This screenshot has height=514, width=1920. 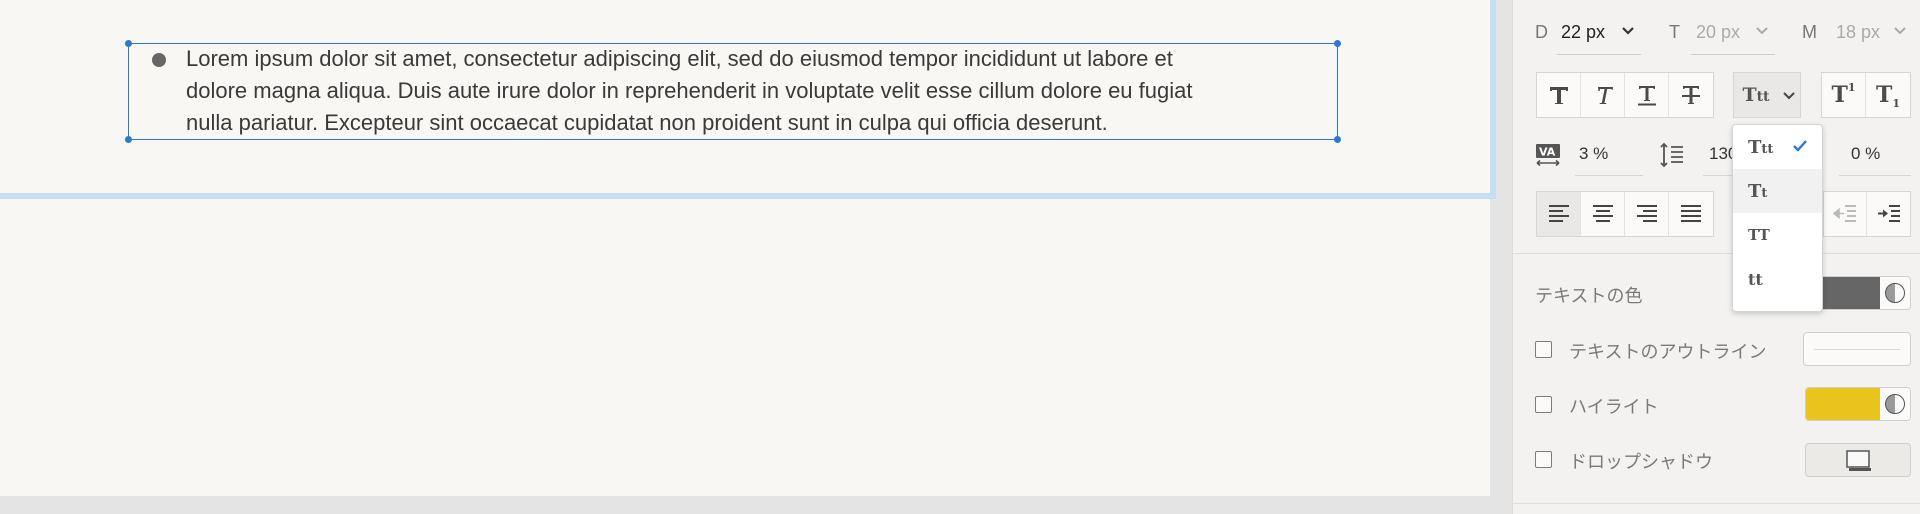 I want to click on shadow-box-icon, so click(x=1858, y=460).